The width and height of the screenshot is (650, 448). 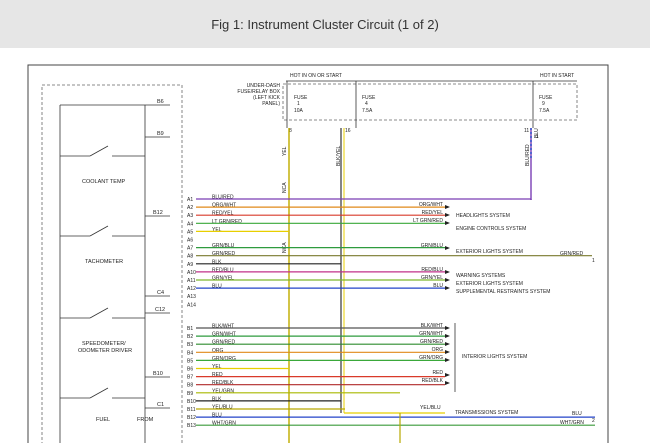 What do you see at coordinates (316, 76) in the screenshot?
I see `hot-in-on-or-start: HOT IN ON OR START` at bounding box center [316, 76].